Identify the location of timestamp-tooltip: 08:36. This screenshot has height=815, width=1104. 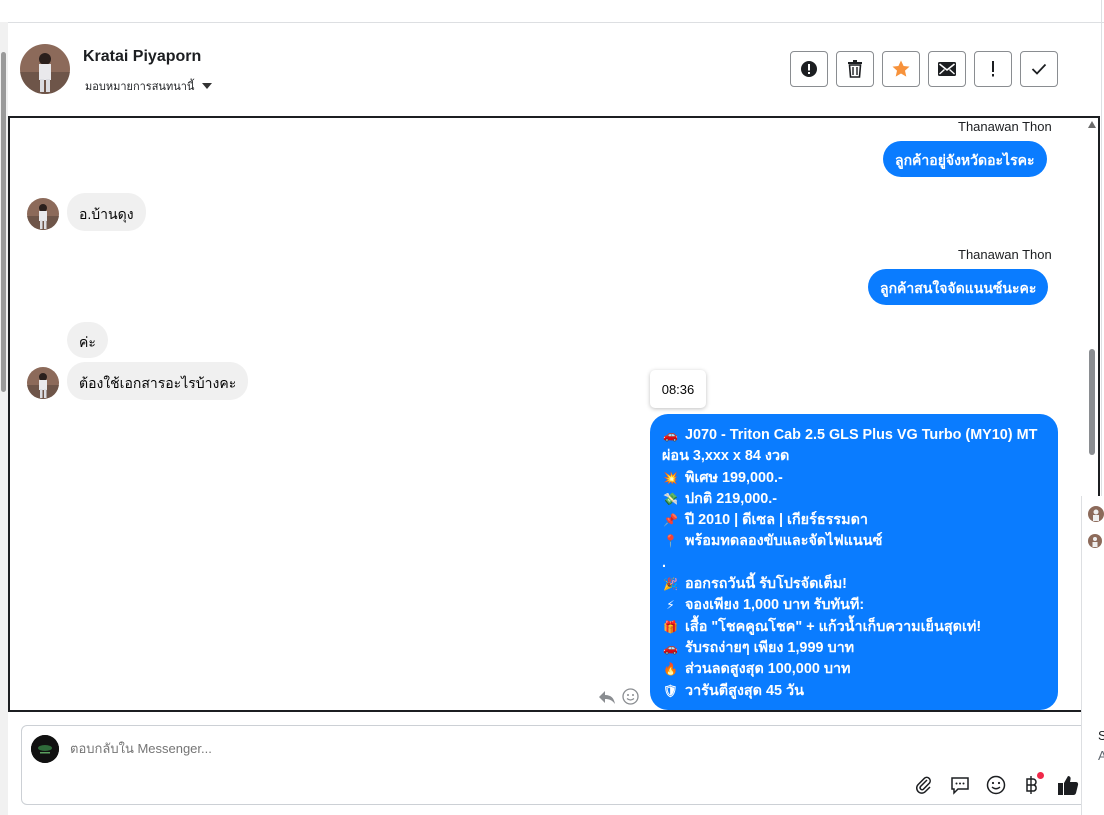
(678, 389).